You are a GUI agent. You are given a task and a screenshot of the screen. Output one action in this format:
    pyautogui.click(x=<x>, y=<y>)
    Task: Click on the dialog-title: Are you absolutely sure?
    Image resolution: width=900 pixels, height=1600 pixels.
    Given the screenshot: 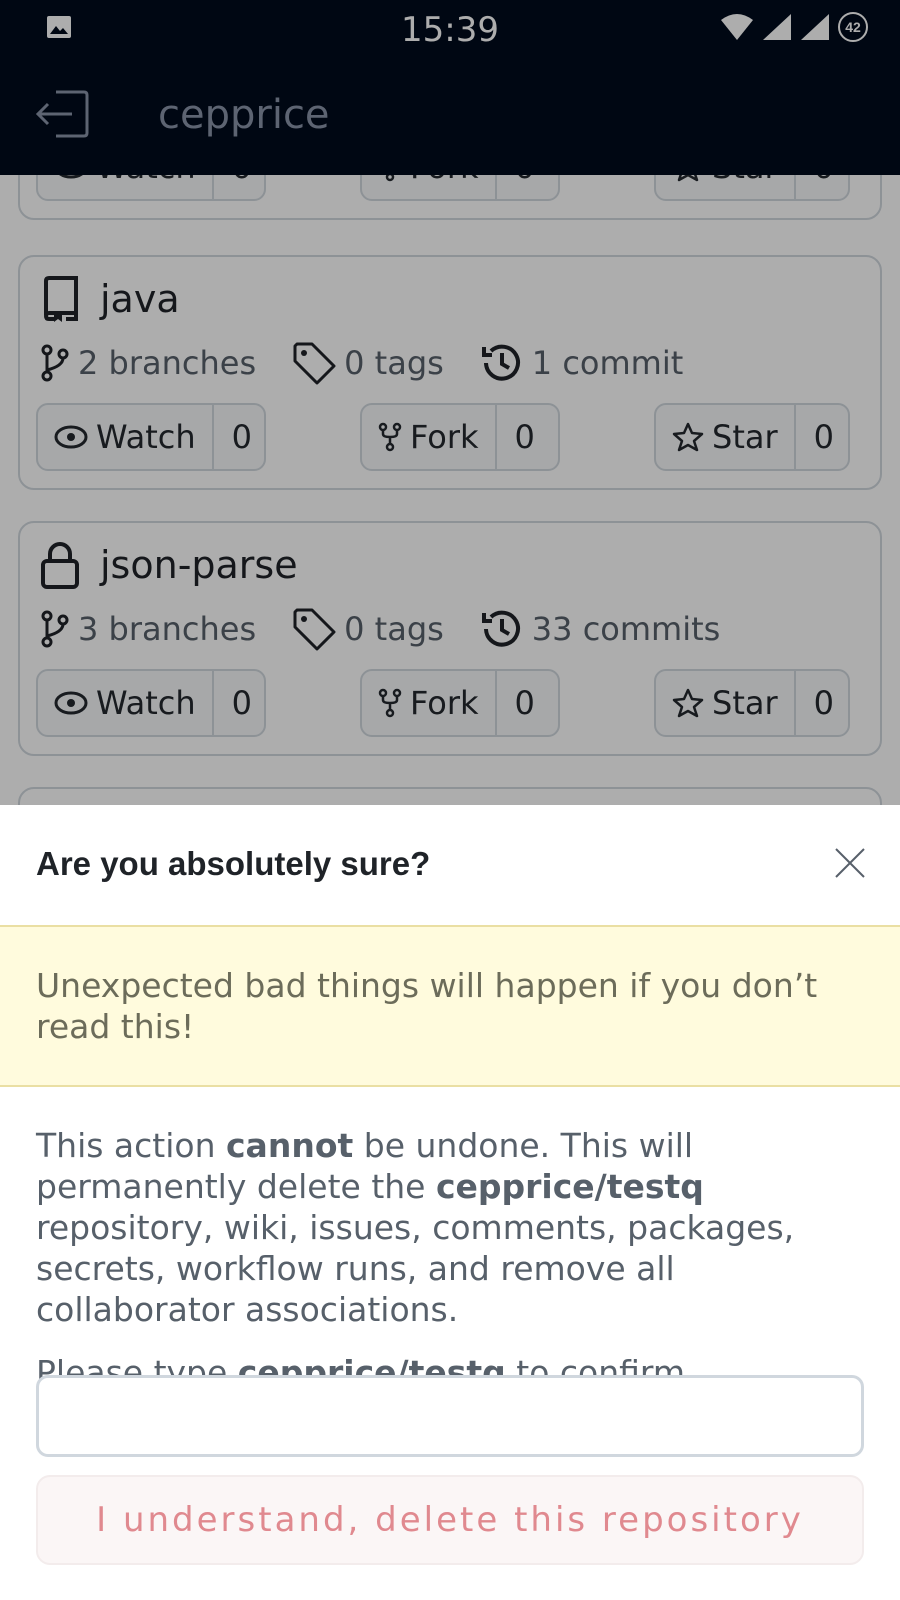 What is the action you would take?
    pyautogui.click(x=233, y=863)
    